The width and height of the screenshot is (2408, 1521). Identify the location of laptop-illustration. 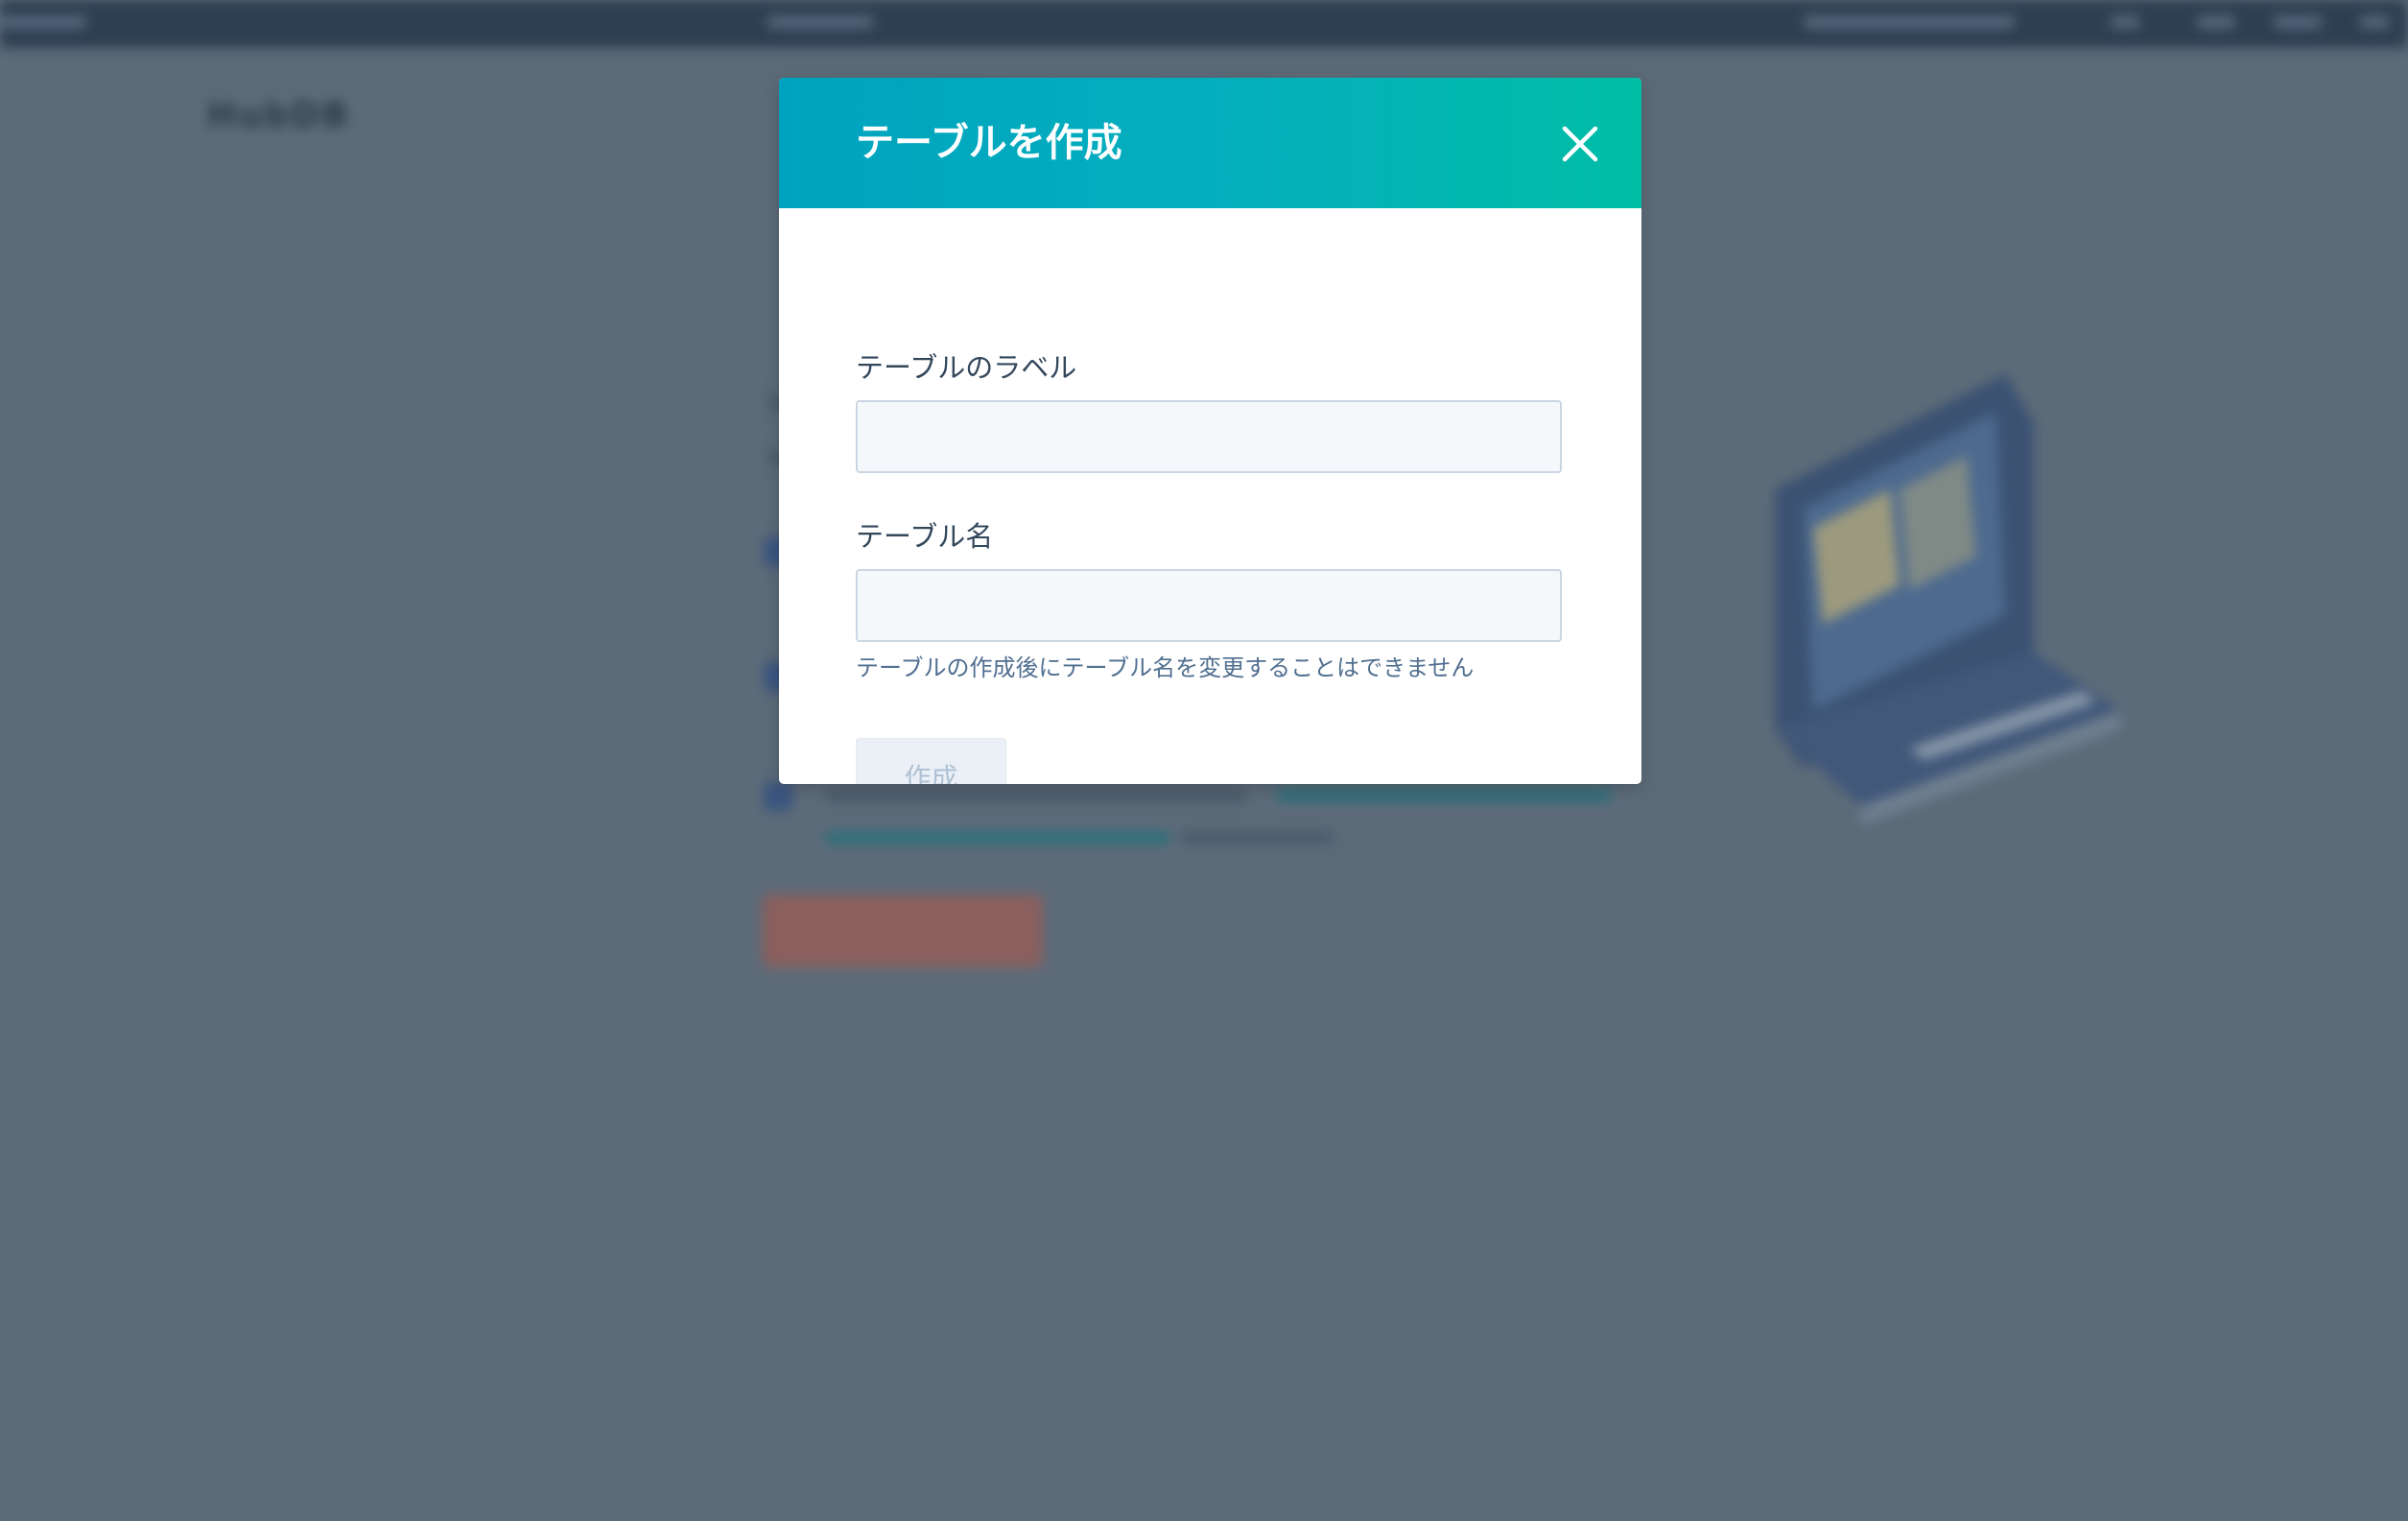
(1947, 599).